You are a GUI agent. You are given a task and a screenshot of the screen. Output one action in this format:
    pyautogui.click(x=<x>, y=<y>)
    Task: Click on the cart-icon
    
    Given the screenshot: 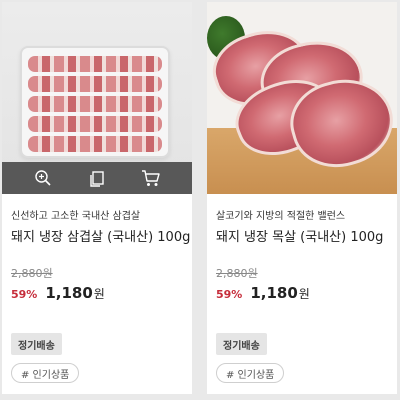 What is the action you would take?
    pyautogui.click(x=151, y=178)
    